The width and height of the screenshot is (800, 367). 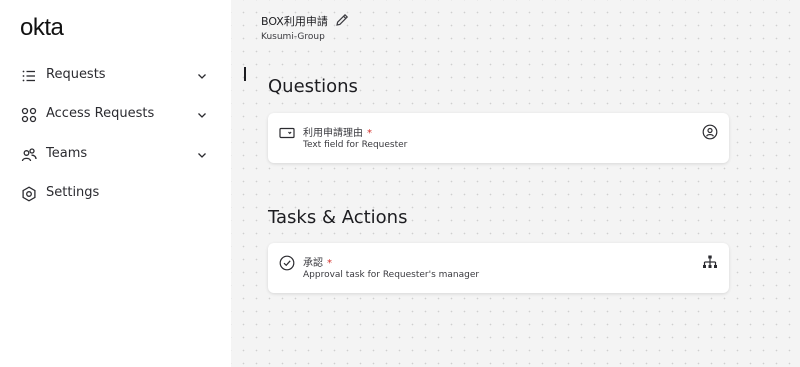 What do you see at coordinates (710, 132) in the screenshot?
I see `person-circle-icon` at bounding box center [710, 132].